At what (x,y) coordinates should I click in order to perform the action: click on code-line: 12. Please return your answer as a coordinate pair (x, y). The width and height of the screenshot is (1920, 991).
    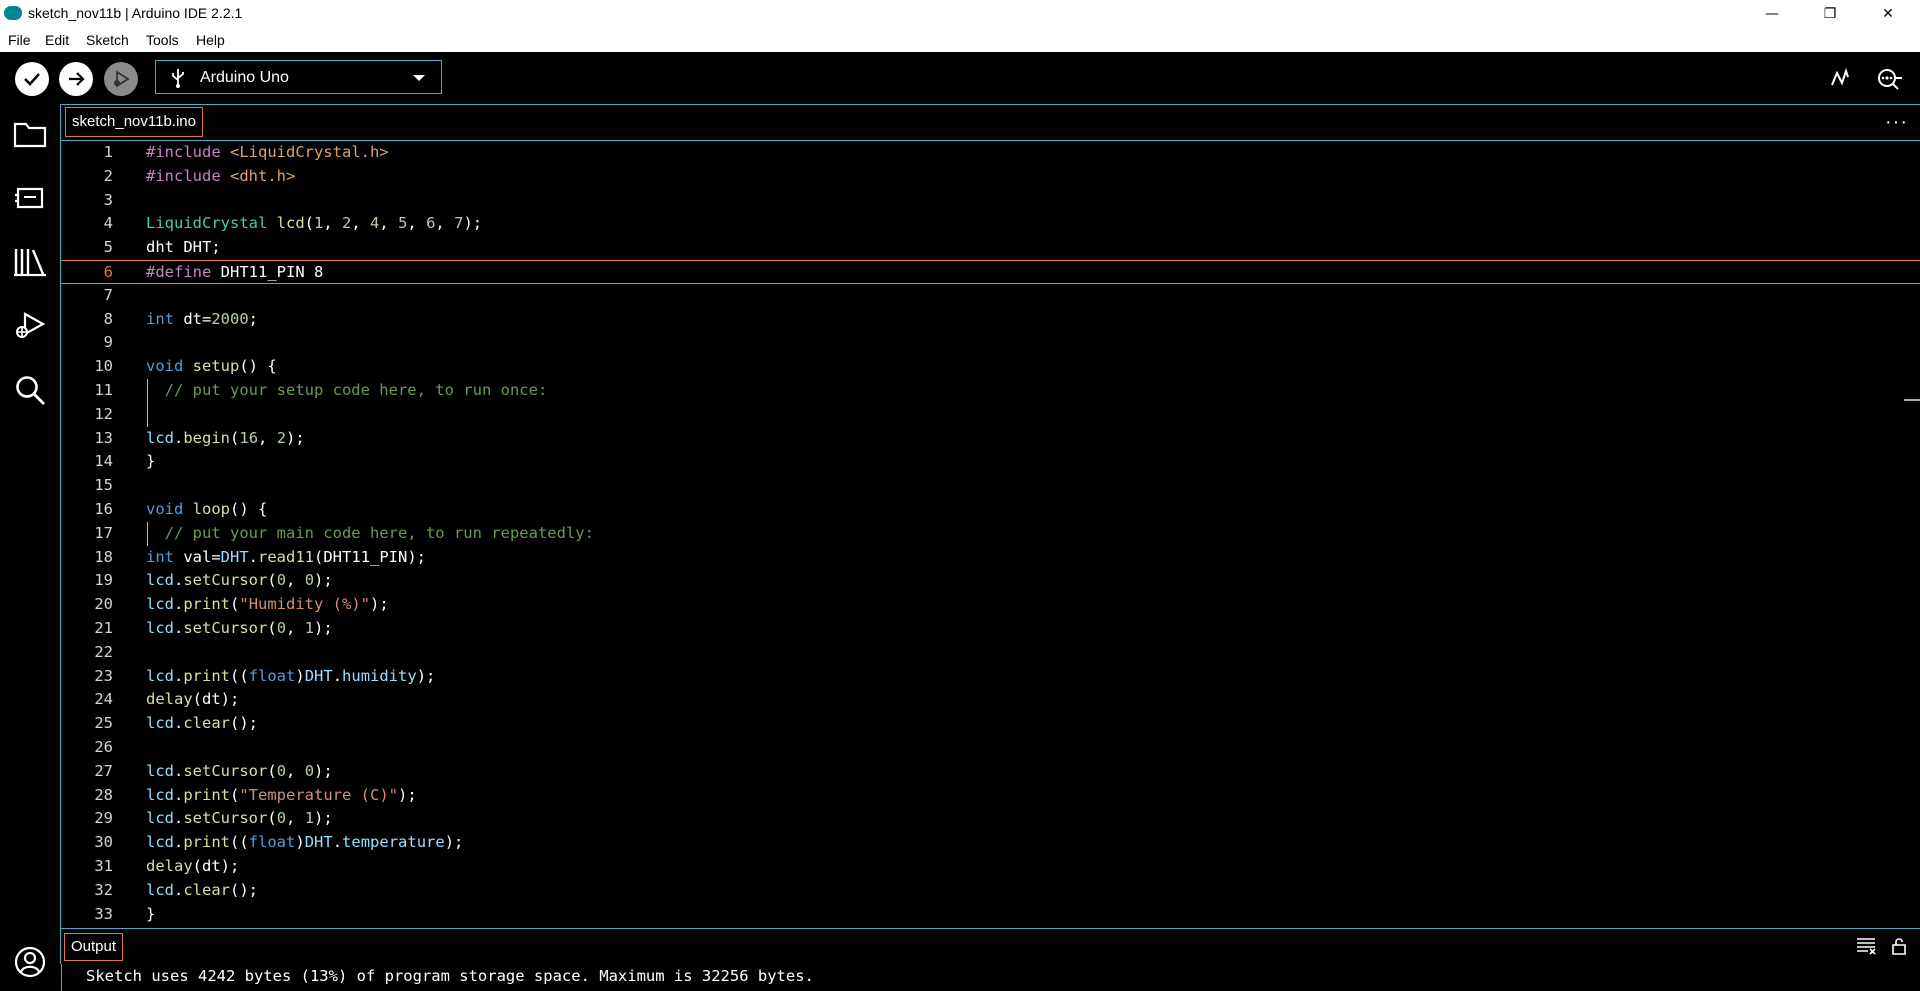
    Looking at the image, I should click on (990, 414).